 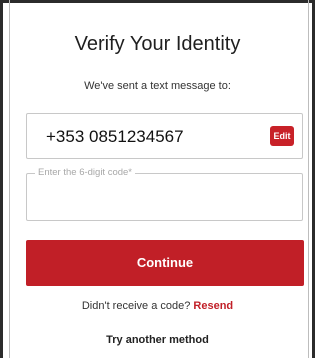 I want to click on code-field-label: Enter the 6-digit code*, so click(x=85, y=173).